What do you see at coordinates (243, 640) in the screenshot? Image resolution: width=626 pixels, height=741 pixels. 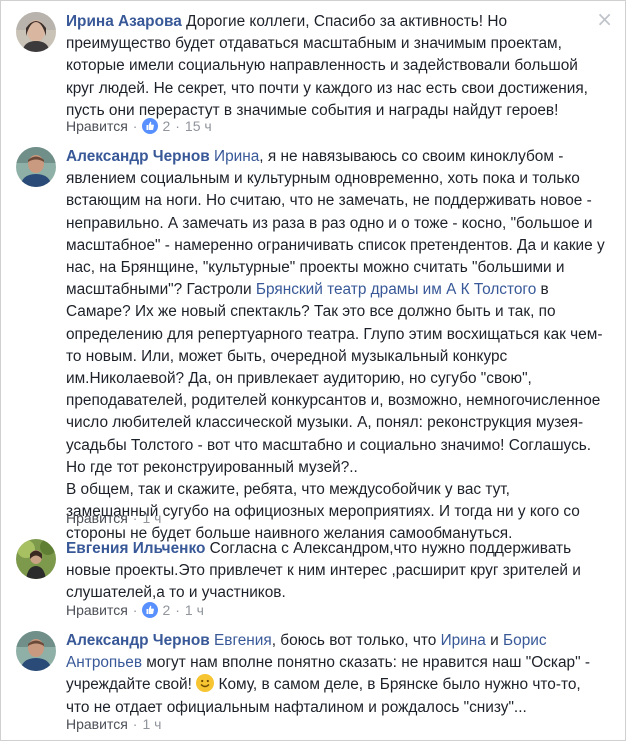 I see `mention-link: Евгения` at bounding box center [243, 640].